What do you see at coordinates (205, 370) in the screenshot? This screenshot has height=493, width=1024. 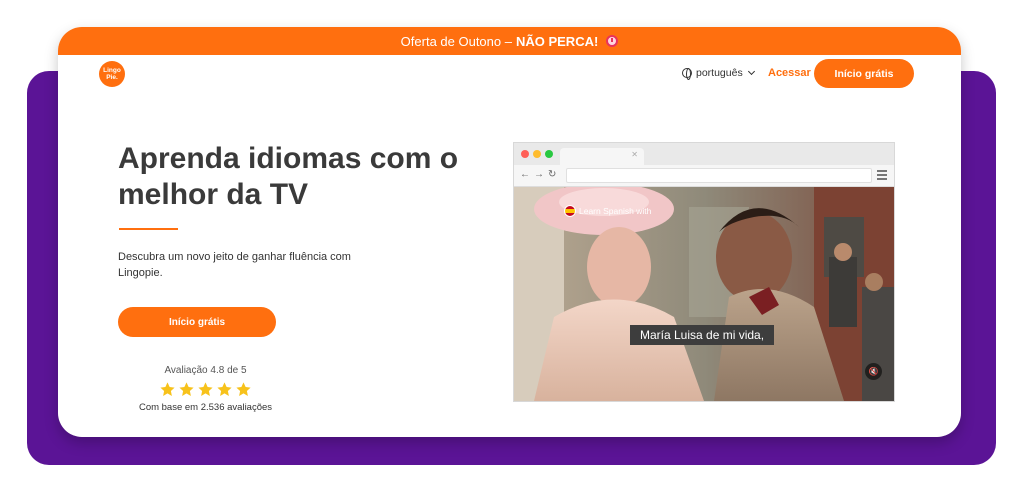 I see `rating-label: Avaliação 4.8 de 5` at bounding box center [205, 370].